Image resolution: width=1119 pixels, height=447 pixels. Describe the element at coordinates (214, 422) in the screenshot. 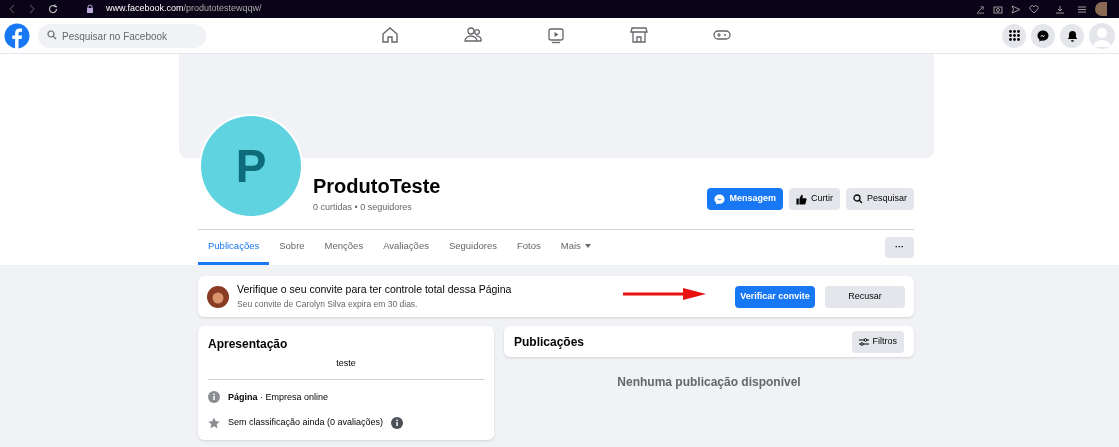

I see `star-icon` at that location.